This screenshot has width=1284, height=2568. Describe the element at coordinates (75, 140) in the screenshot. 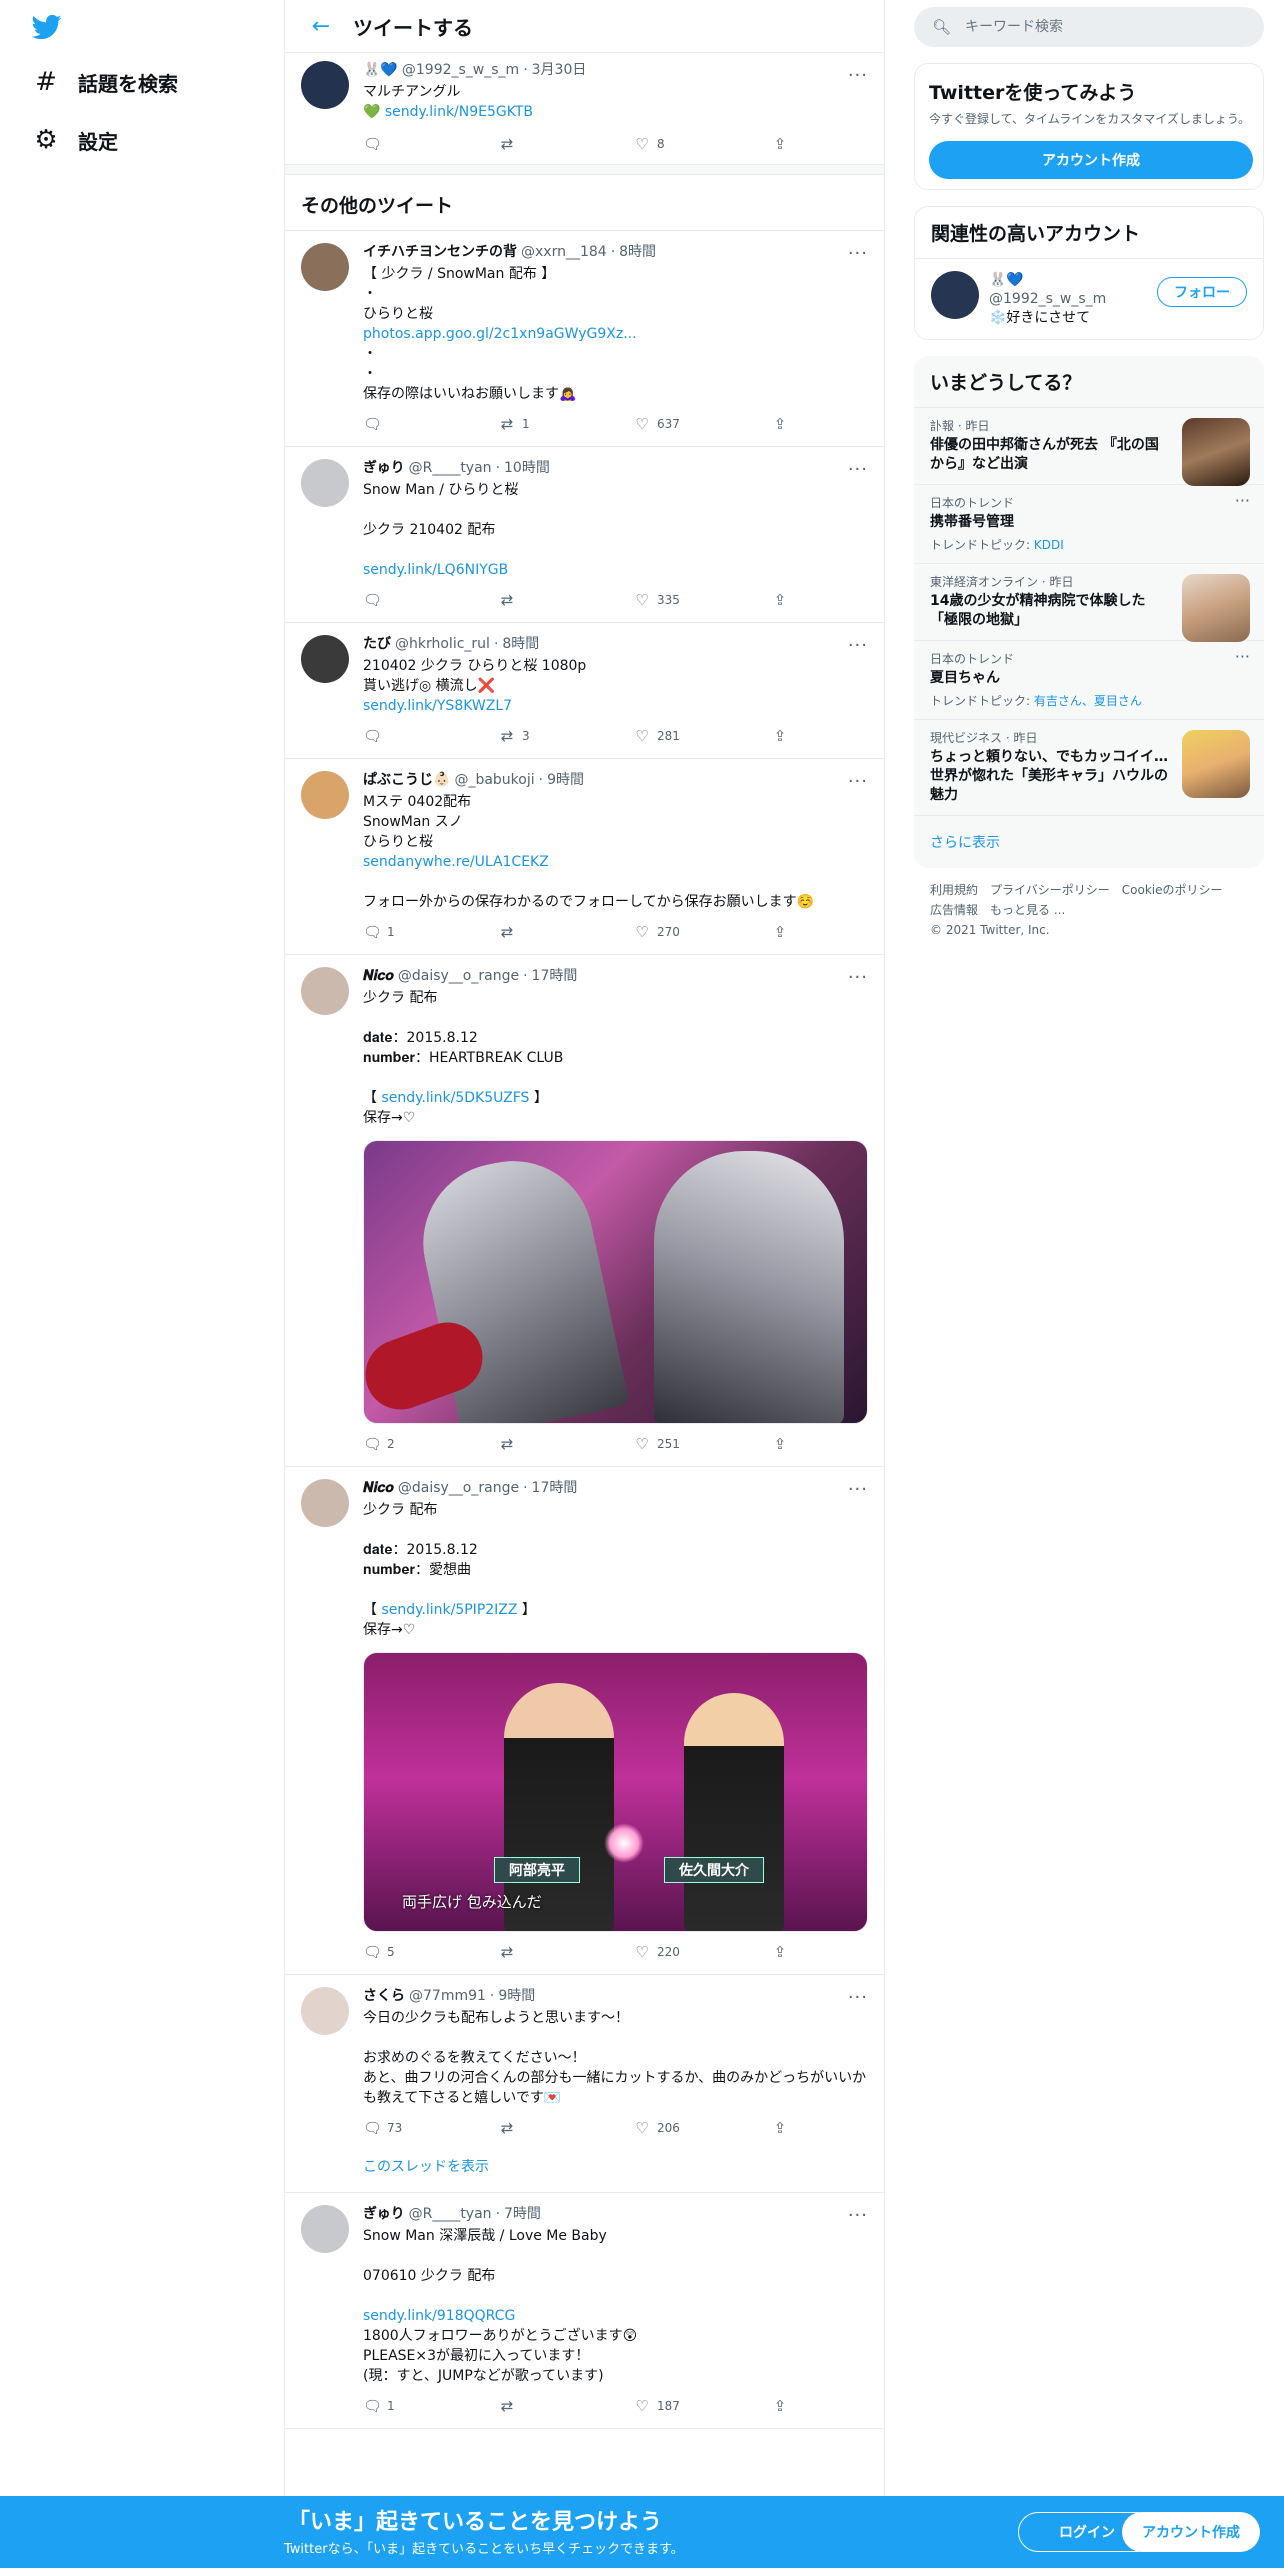

I see `nav-settings: ⚙ 設定` at that location.